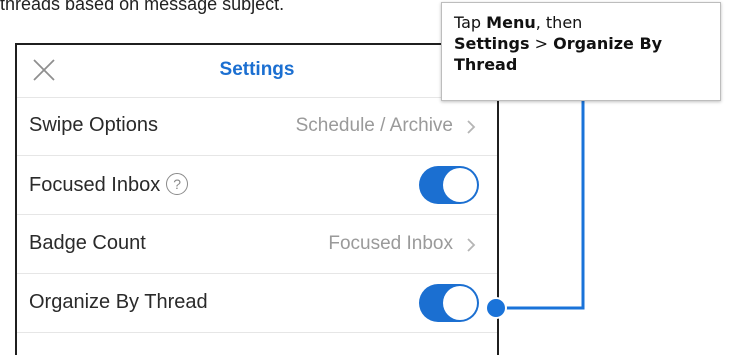  What do you see at coordinates (142, 7) in the screenshot?
I see `intro-text: threads based on message subject.` at bounding box center [142, 7].